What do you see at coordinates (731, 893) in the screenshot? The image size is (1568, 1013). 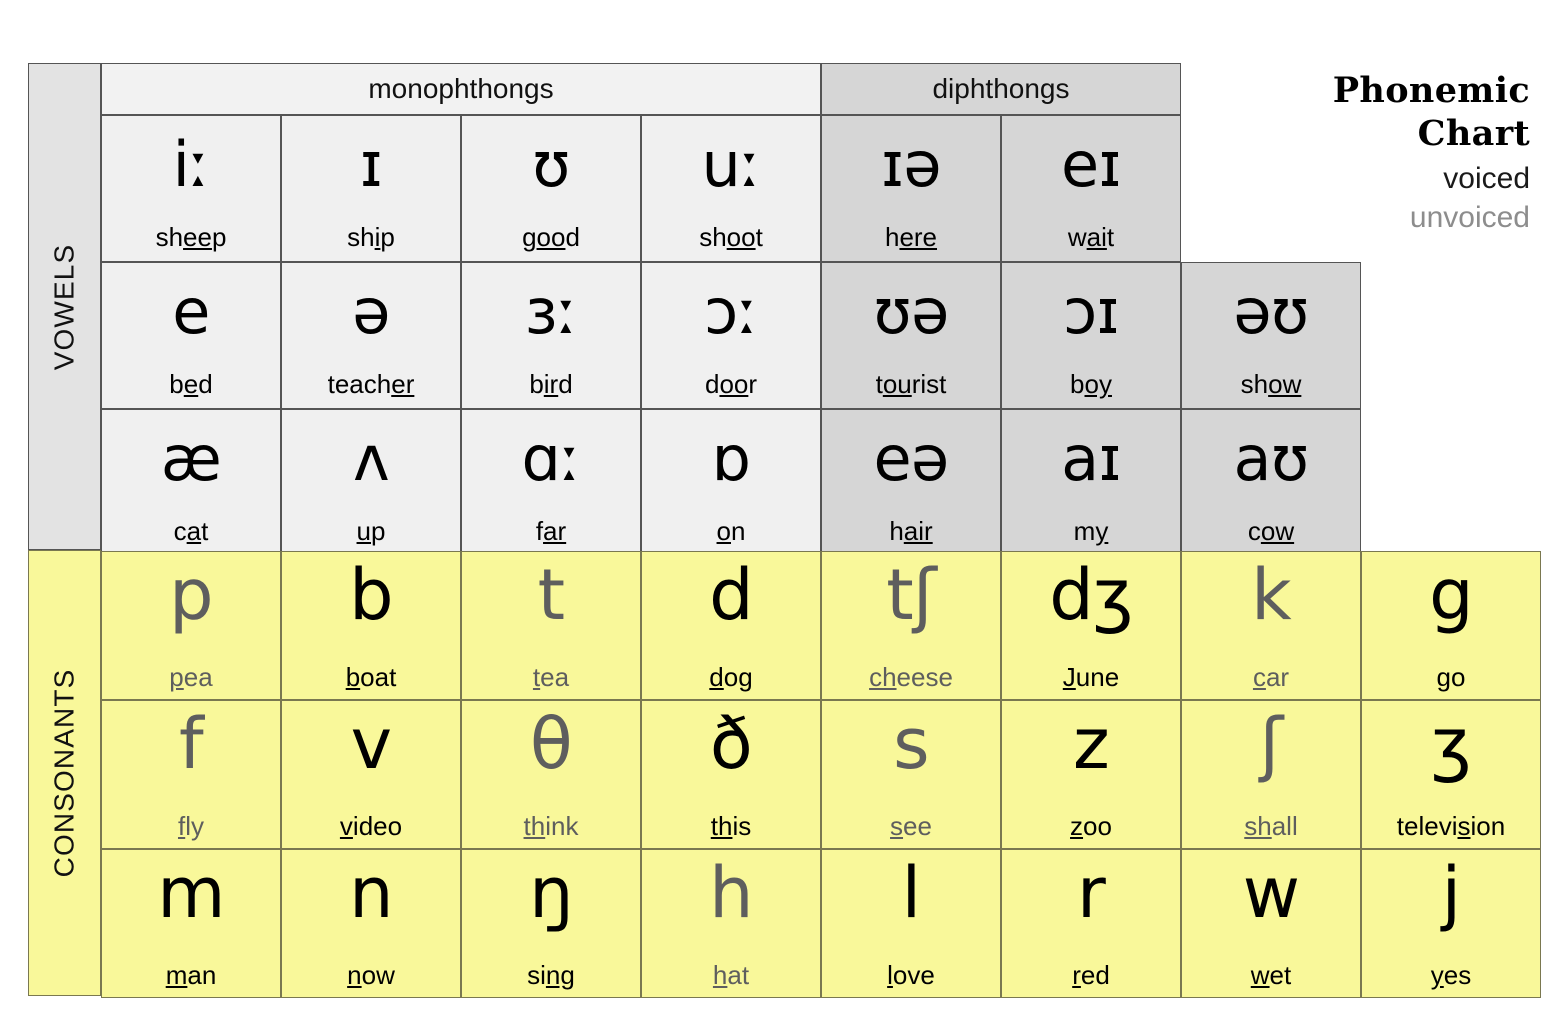 I see `phoneme-symbol: h` at bounding box center [731, 893].